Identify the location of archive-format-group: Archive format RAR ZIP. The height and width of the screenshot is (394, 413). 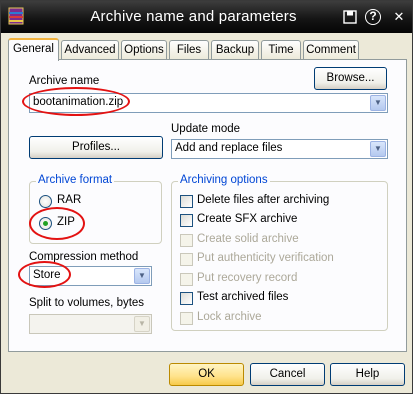
(95, 209).